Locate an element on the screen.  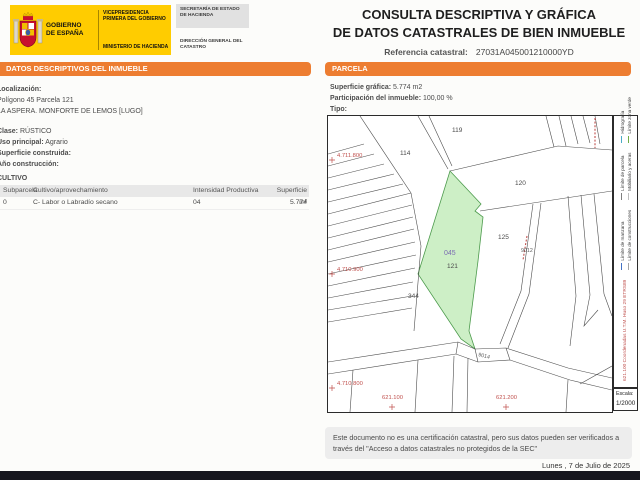
uso-row: Uso principal: Agrario is located at coordinates (154, 142).